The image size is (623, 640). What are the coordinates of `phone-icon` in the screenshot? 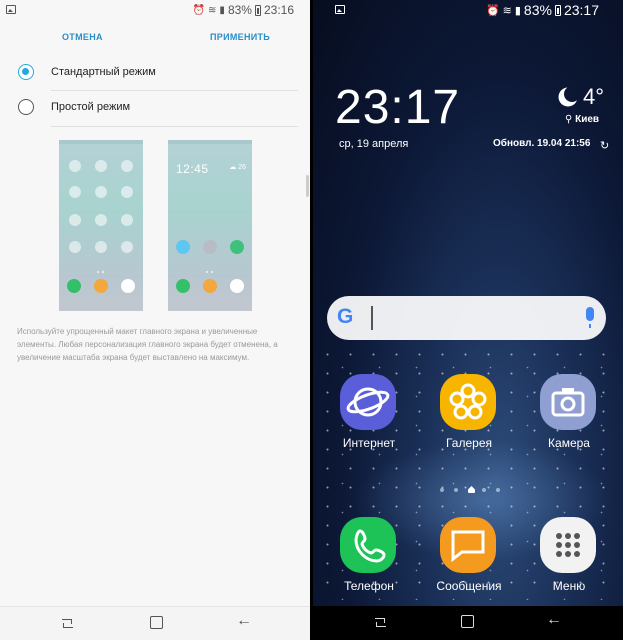 It's located at (368, 545).